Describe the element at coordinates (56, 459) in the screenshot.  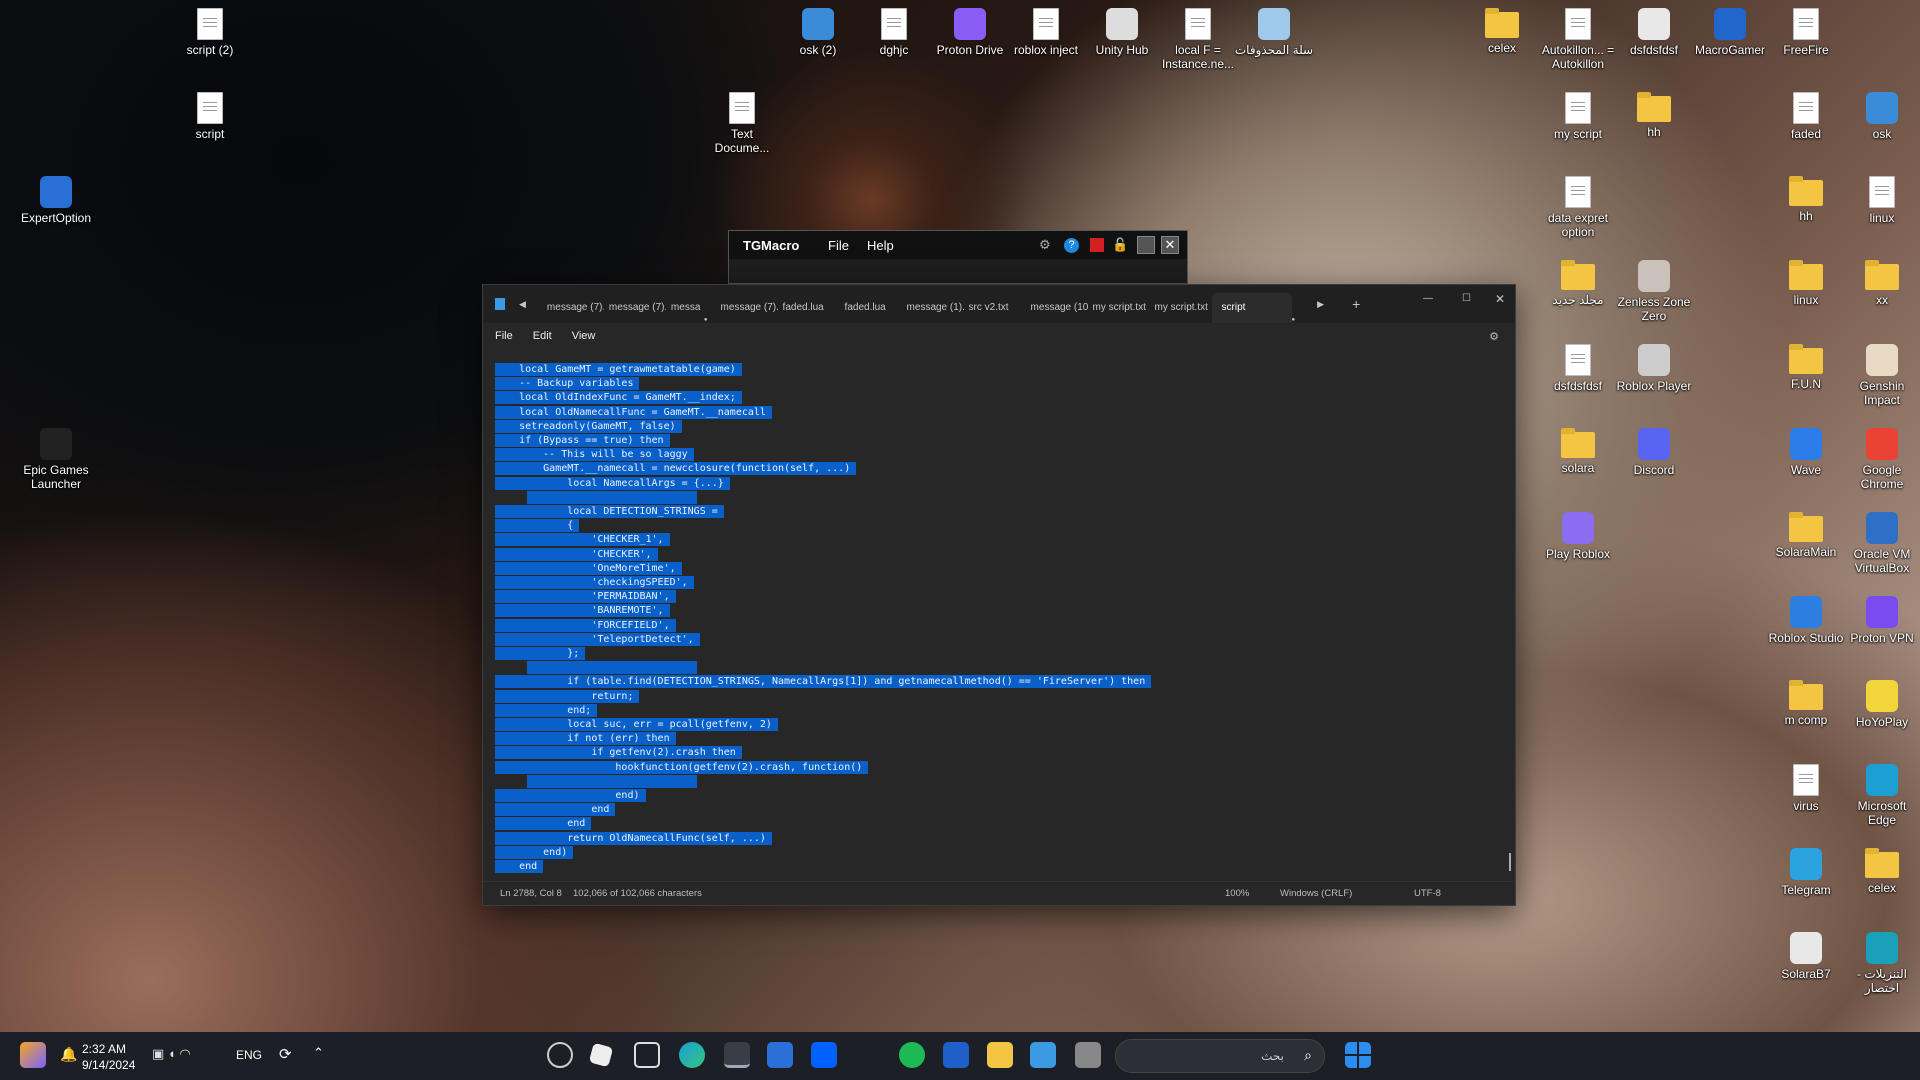
I see `desktop-icon: Epic Games Launcher` at that location.